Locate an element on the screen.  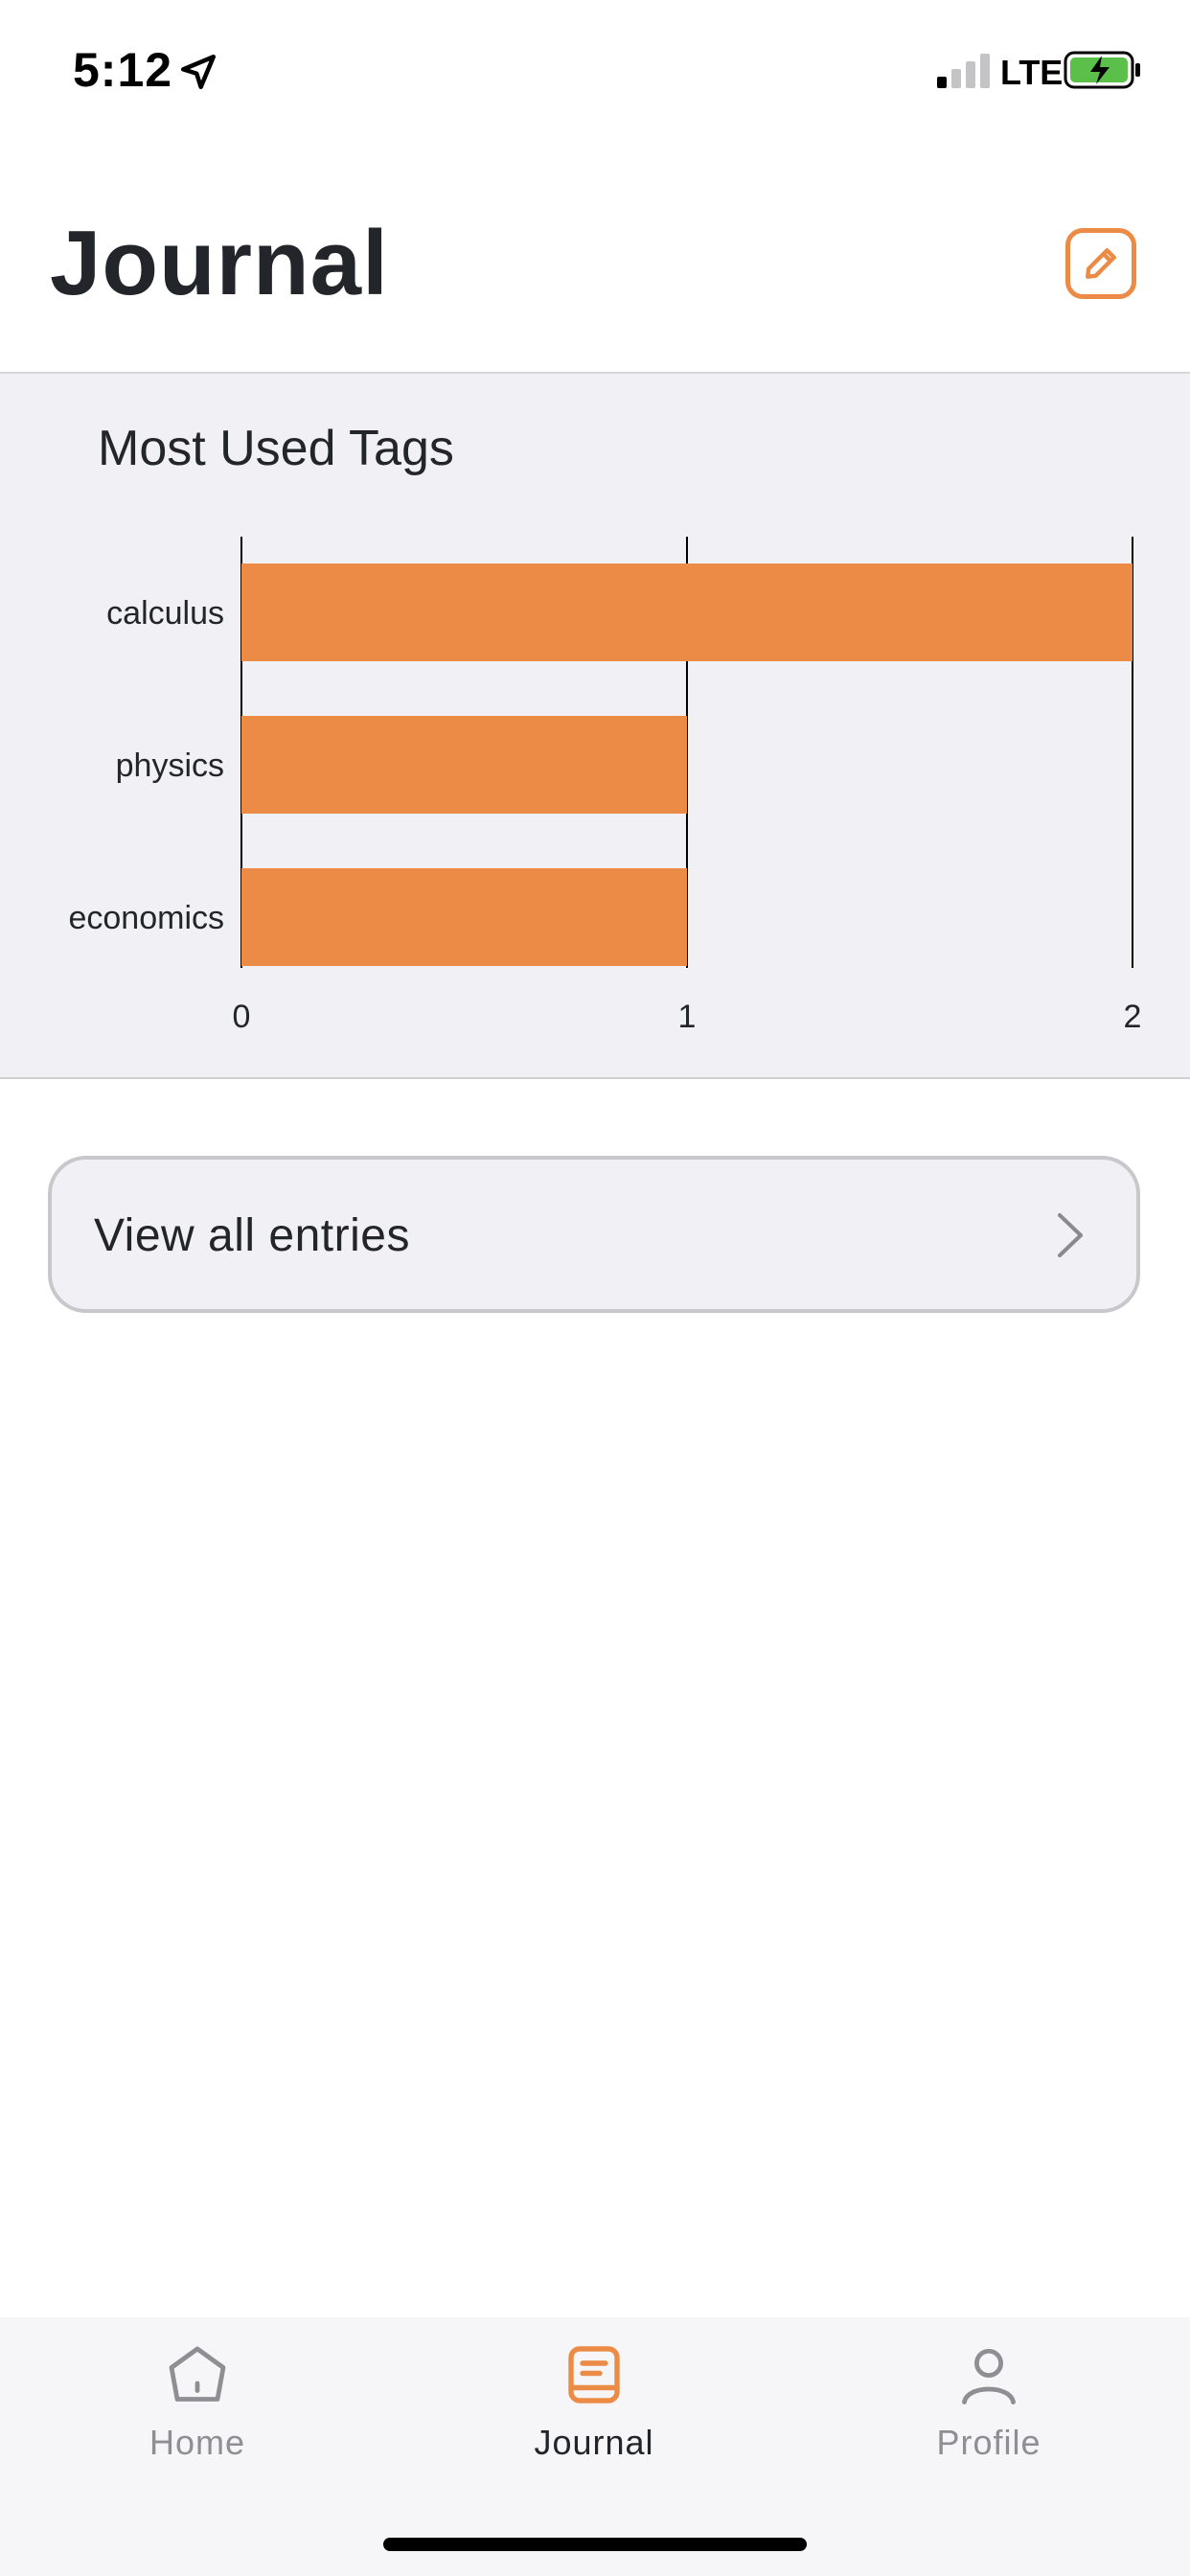
network-label: LTE is located at coordinates (1032, 72).